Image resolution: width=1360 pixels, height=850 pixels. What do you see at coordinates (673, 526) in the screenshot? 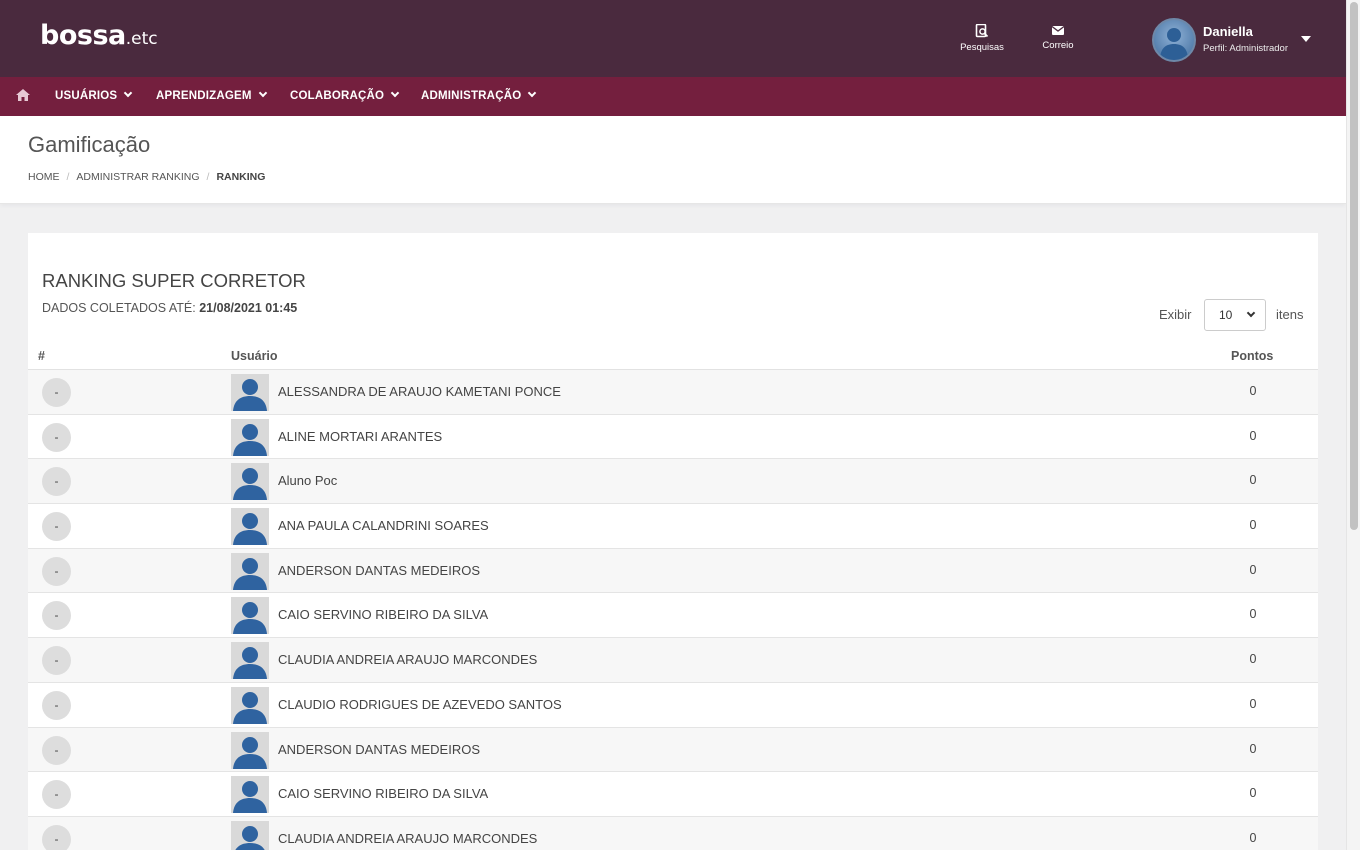
I see `table-row: - ANA PAULA CALANDRINI SOARES 0` at bounding box center [673, 526].